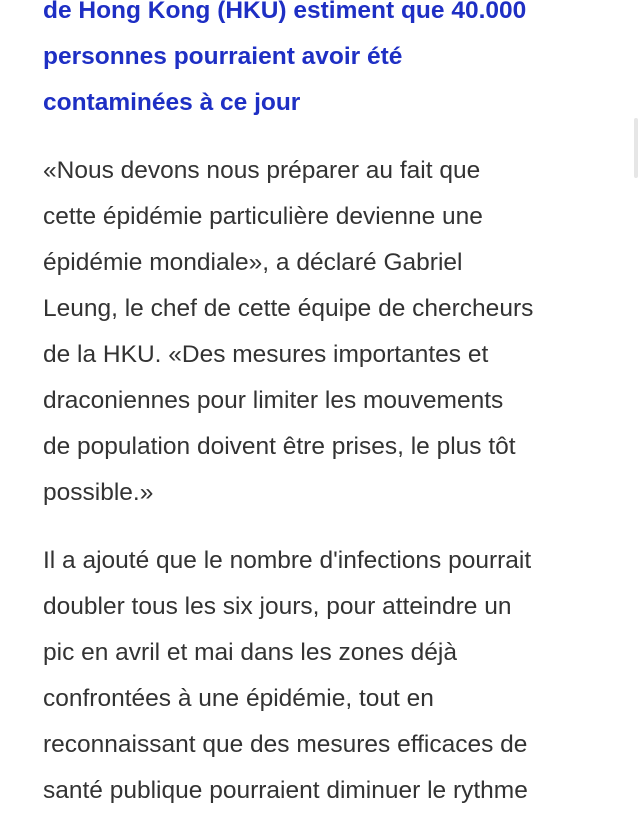 This screenshot has height=814, width=640. I want to click on paragraph-line: pic en avril et mai dans les zones déjà, so click(250, 652).